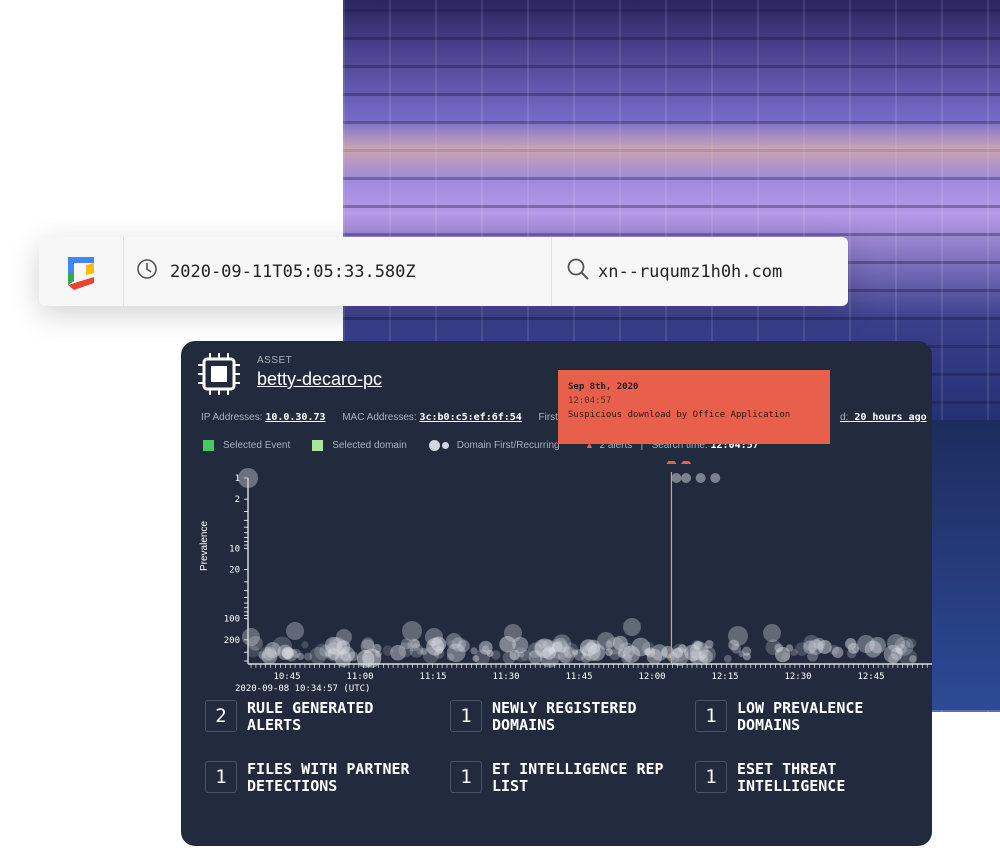 This screenshot has width=1000, height=861. I want to click on stat-rule-generated-alerts: 2 RULE GENERATED ALERTS, so click(316, 717).